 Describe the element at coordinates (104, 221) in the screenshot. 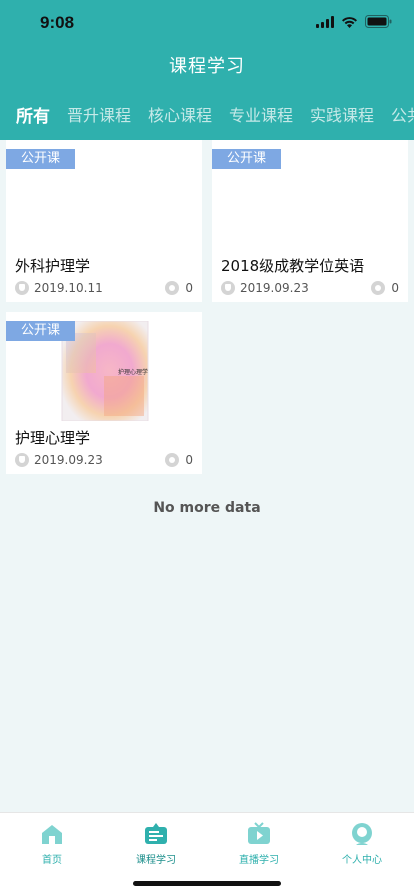

I see `course-card: 公开课 外科护理学 2019.10.11 0` at that location.